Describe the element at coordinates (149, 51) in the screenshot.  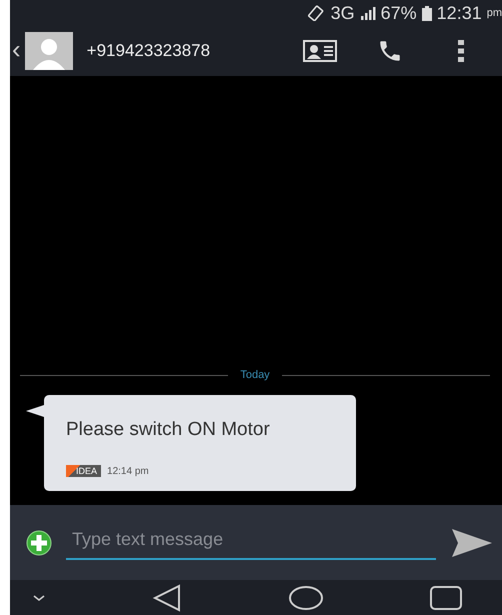
I see `contact-number: +919423323878` at that location.